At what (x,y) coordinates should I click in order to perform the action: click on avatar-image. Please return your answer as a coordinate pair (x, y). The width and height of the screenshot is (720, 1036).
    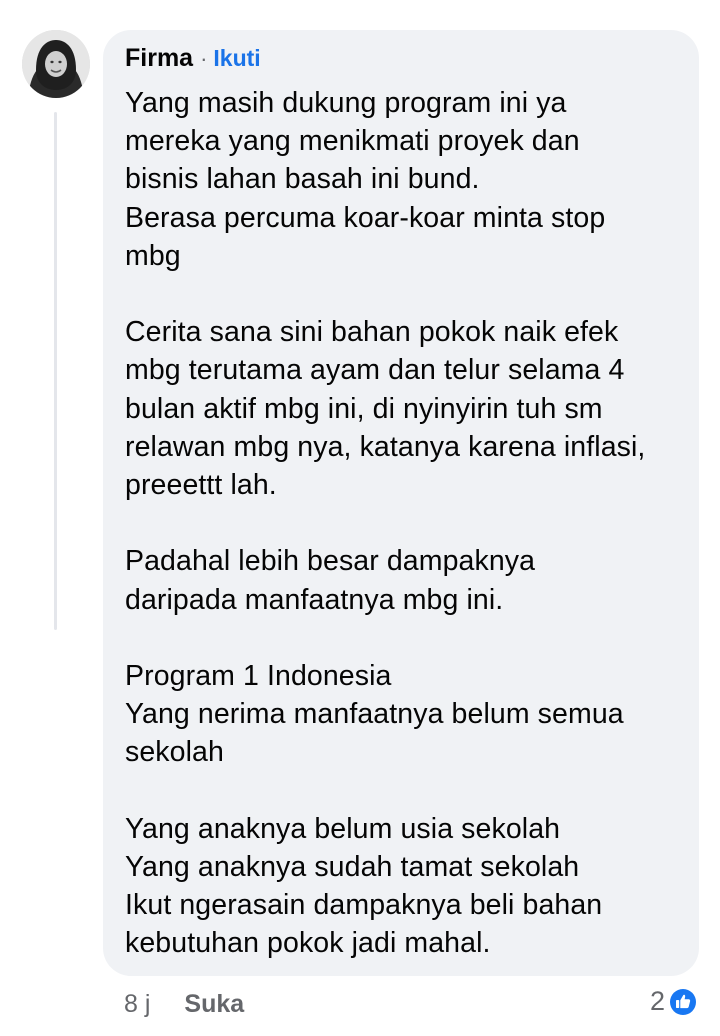
    Looking at the image, I should click on (56, 64).